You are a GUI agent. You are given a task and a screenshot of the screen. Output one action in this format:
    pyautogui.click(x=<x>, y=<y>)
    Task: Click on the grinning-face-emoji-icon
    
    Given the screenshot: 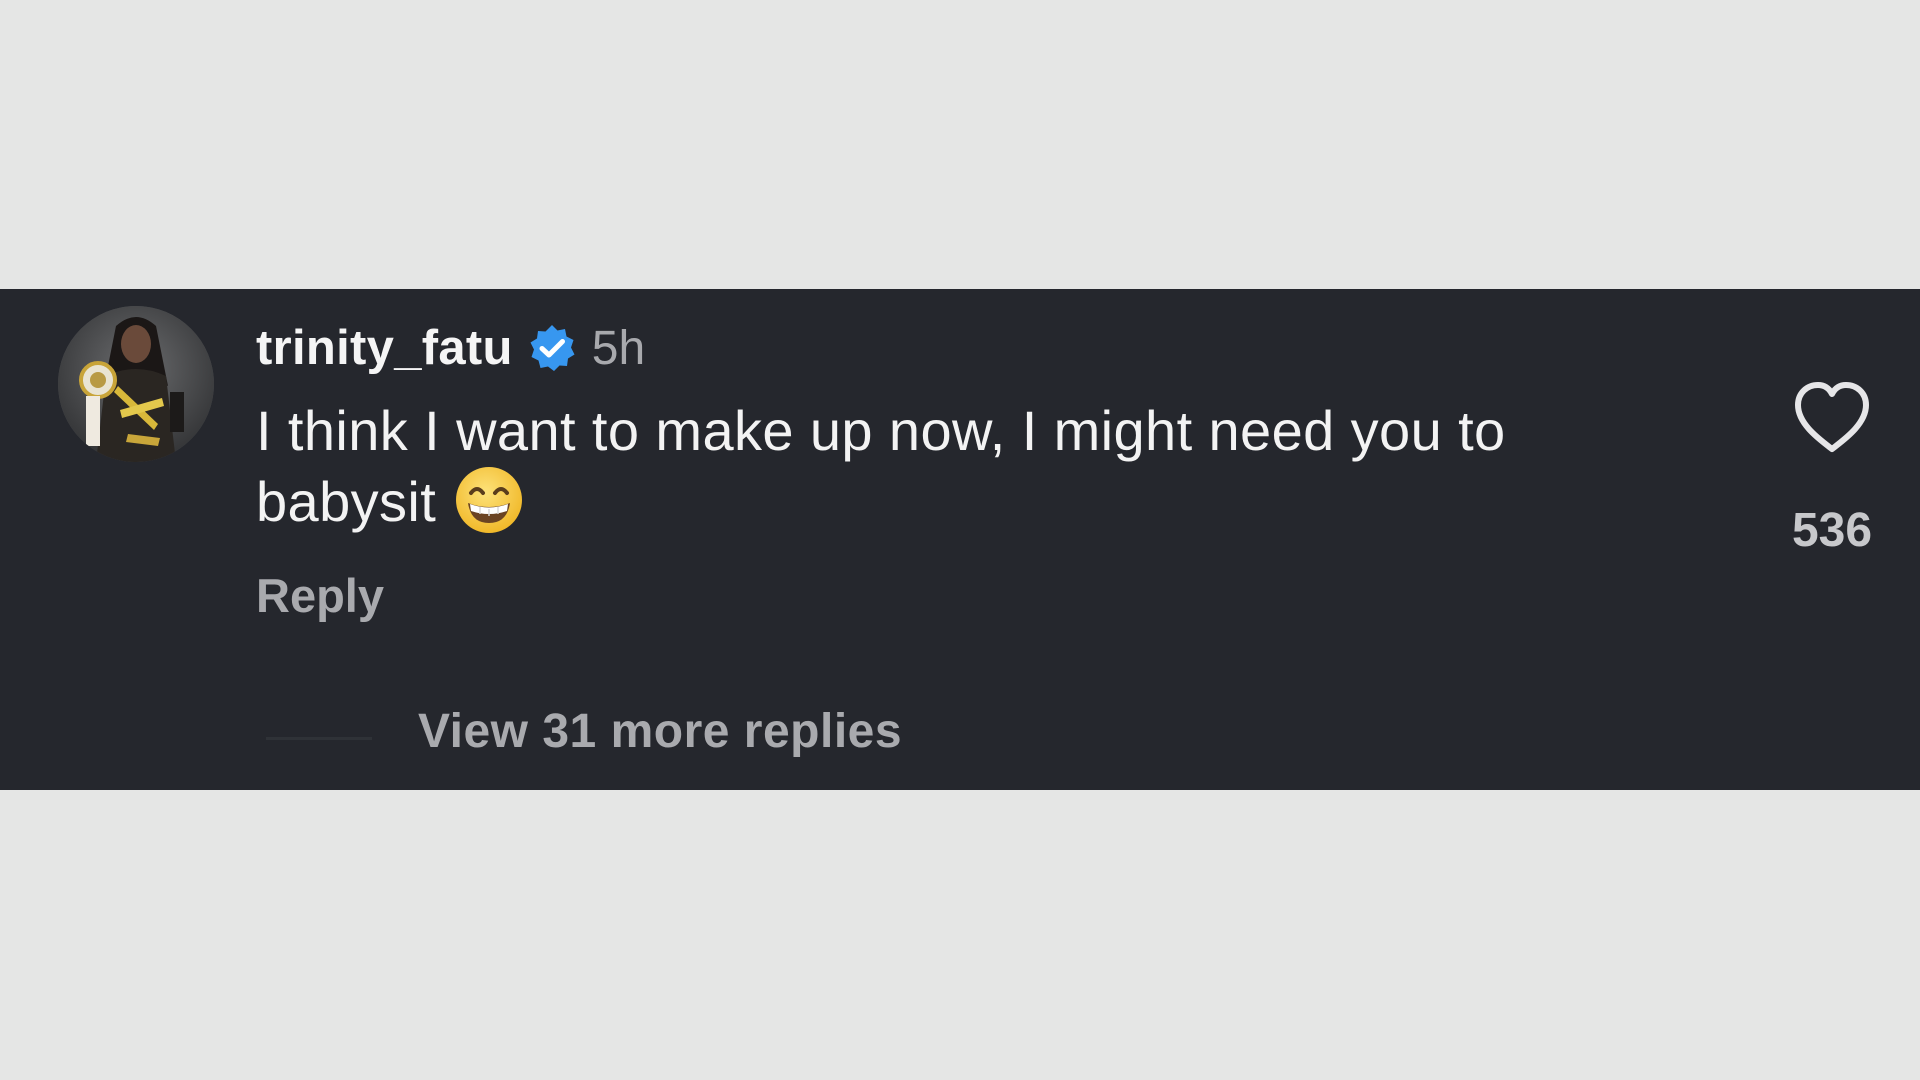 What is the action you would take?
    pyautogui.click(x=489, y=500)
    